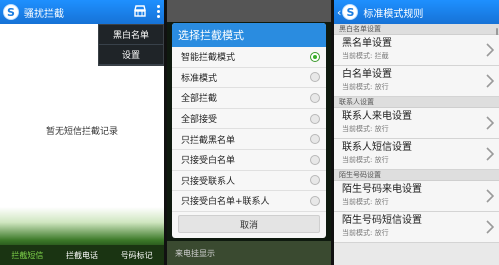 The image size is (499, 265). What do you see at coordinates (44, 14) in the screenshot?
I see `page-title: 骚扰拦截` at bounding box center [44, 14].